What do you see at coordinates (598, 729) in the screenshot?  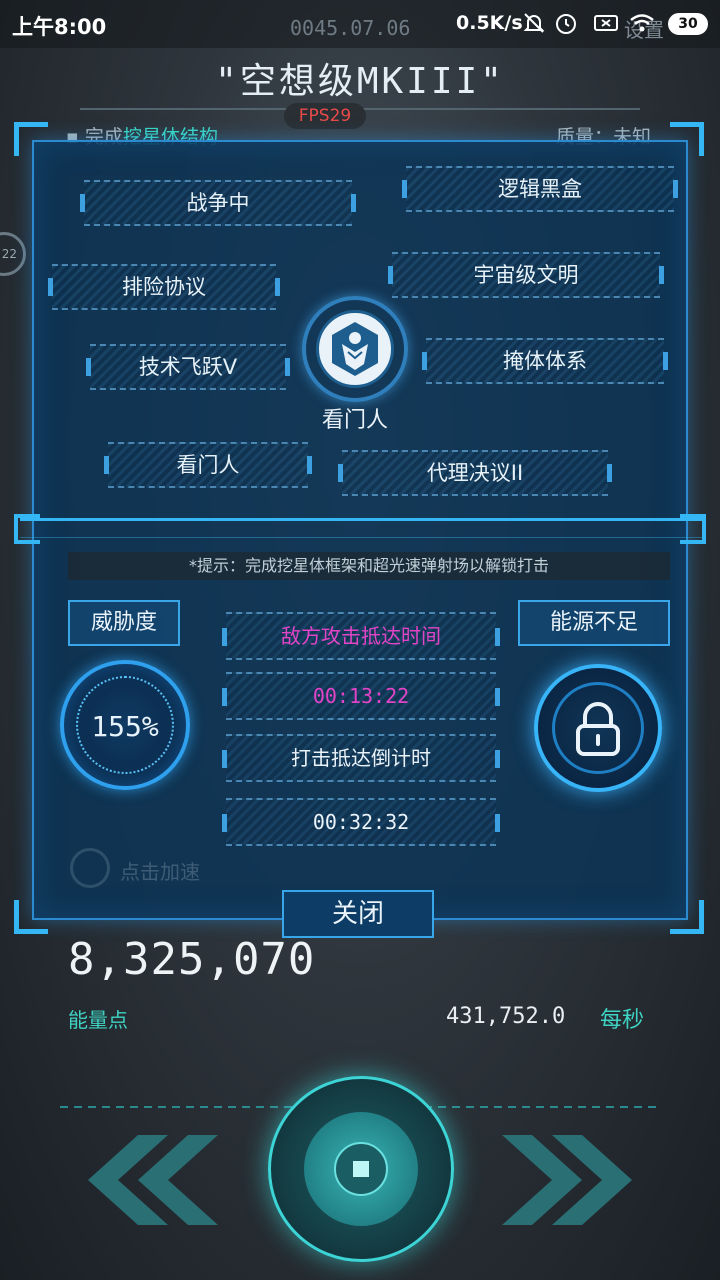 I see `lock-icon` at bounding box center [598, 729].